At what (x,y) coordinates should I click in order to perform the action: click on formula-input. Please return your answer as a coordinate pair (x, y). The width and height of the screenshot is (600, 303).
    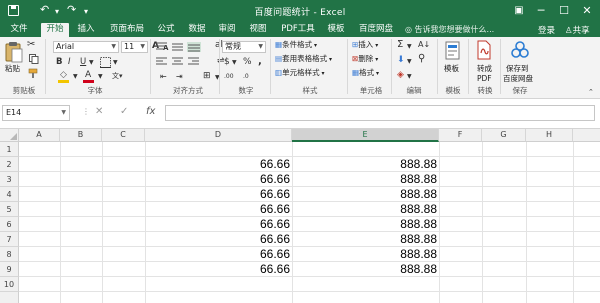
    Looking at the image, I should click on (380, 113).